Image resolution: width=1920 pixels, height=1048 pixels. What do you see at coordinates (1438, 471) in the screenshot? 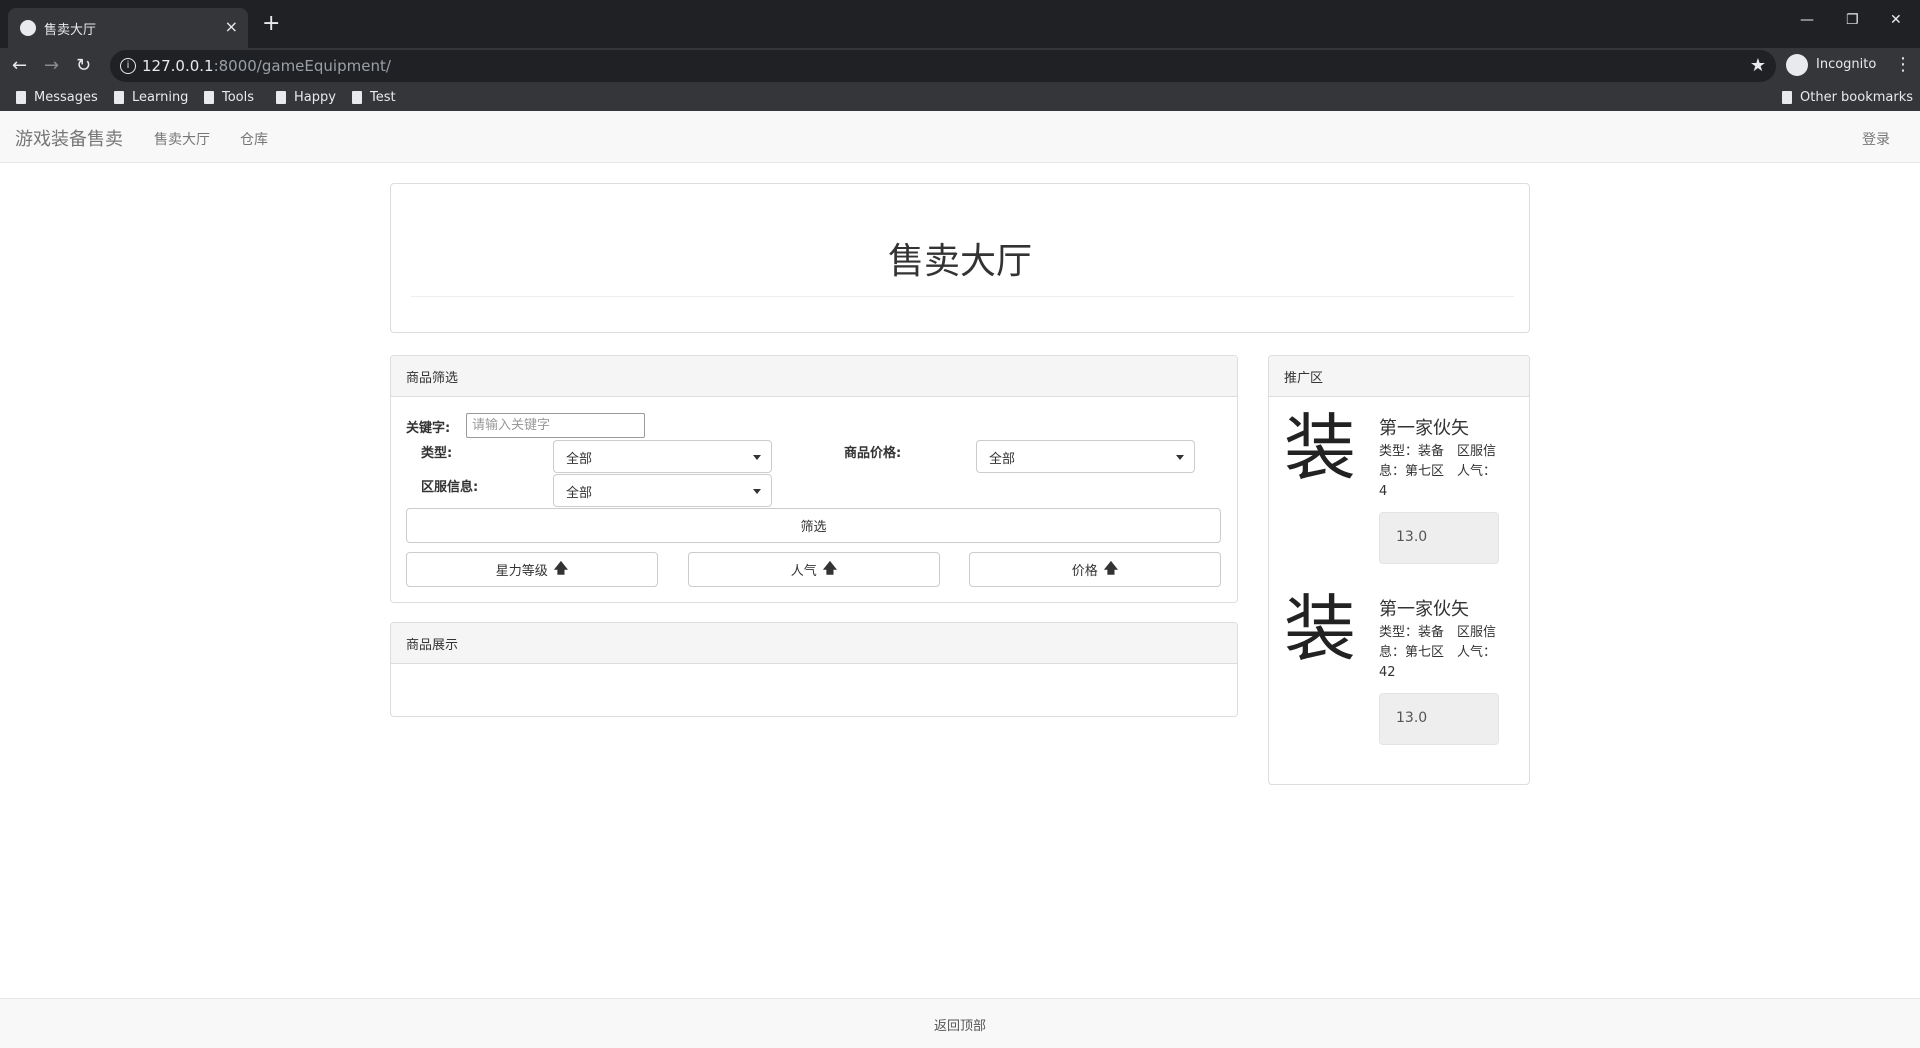
I see `promo-item-desc: 类型：装备 区服信息：第七区 人气：4` at bounding box center [1438, 471].